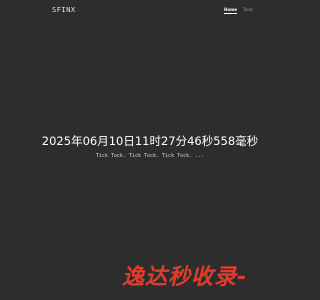  Describe the element at coordinates (64, 10) in the screenshot. I see `brand-logo-text: SFINX` at that location.